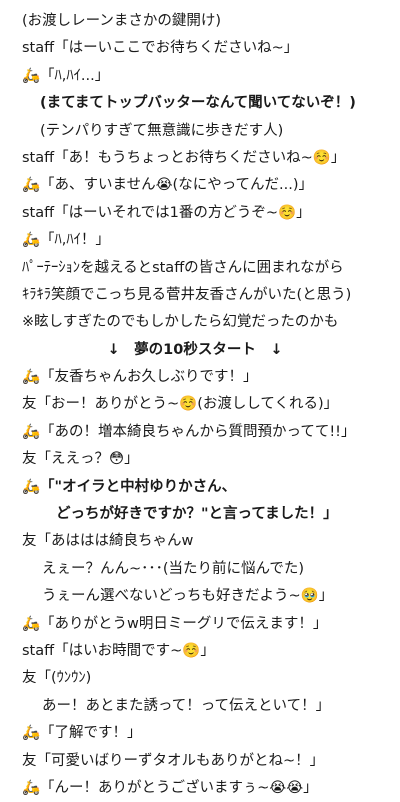 This screenshot has height=802, width=400. I want to click on text-line: staff「はーいそれでは1番の方どうぞ~☺️」, so click(166, 212).